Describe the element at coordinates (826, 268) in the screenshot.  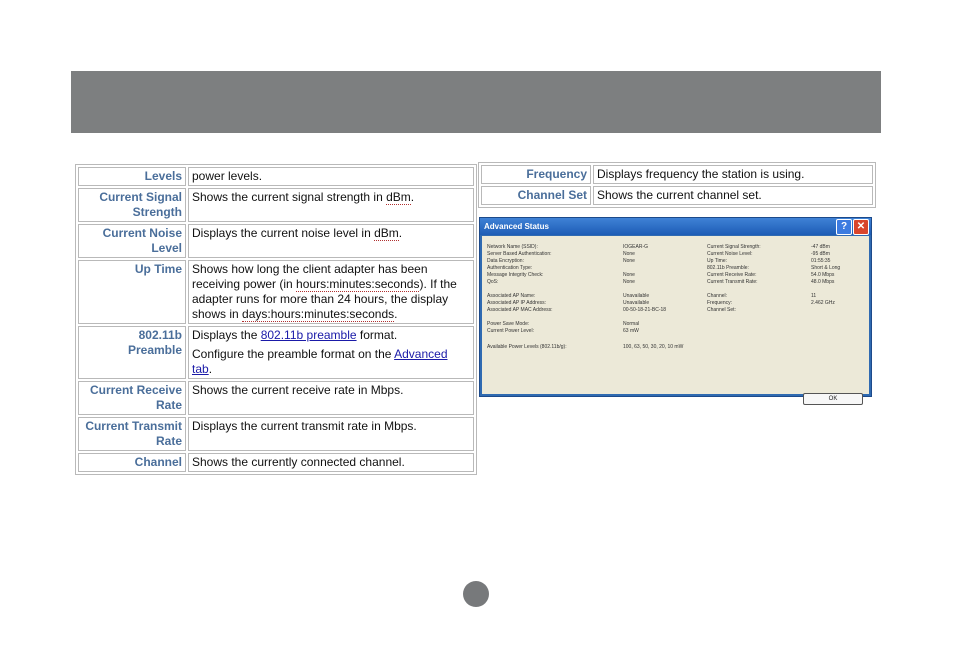
I see `status-value: Short & Long` at that location.